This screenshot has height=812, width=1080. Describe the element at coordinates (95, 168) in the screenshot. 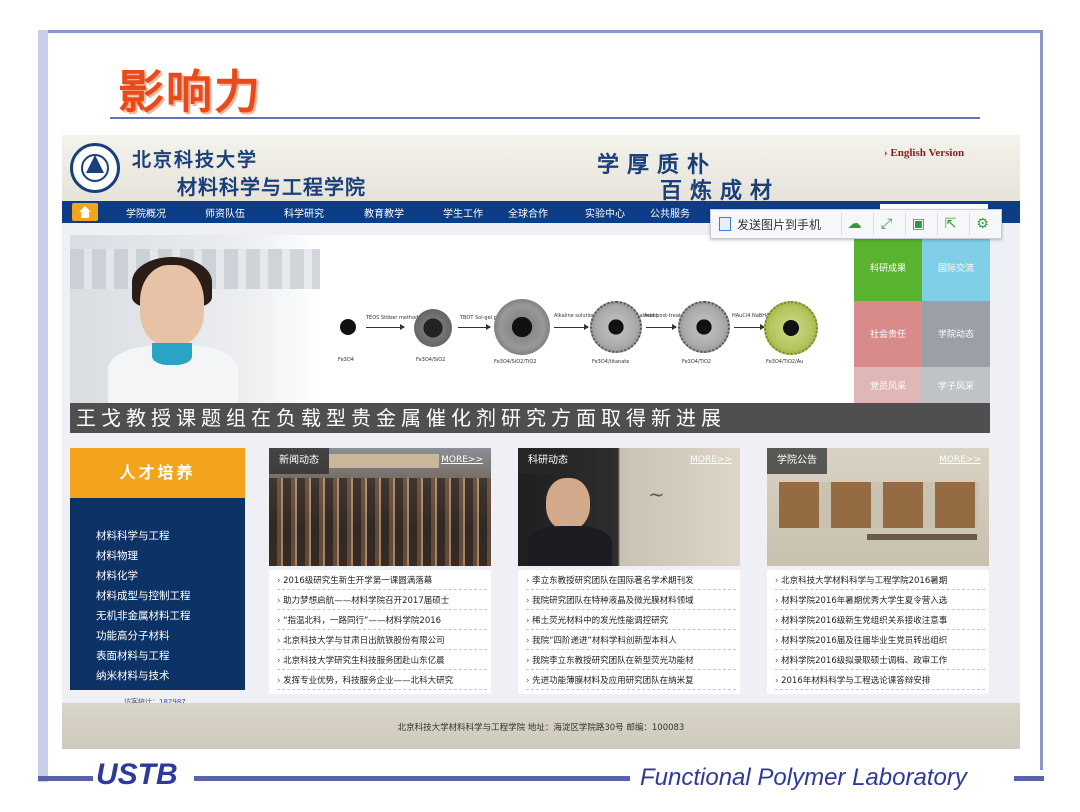

I see `university-logo` at that location.